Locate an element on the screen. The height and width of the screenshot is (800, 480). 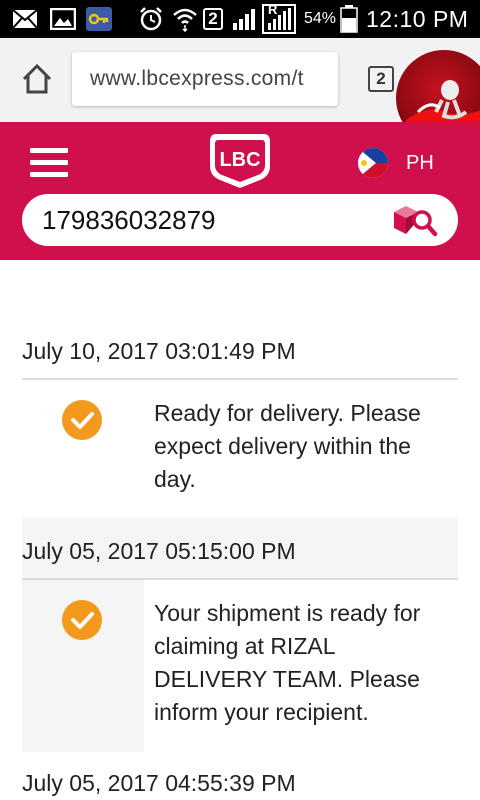
status-bar: 2 R 54% 12:10 PM is located at coordinates (240, 19).